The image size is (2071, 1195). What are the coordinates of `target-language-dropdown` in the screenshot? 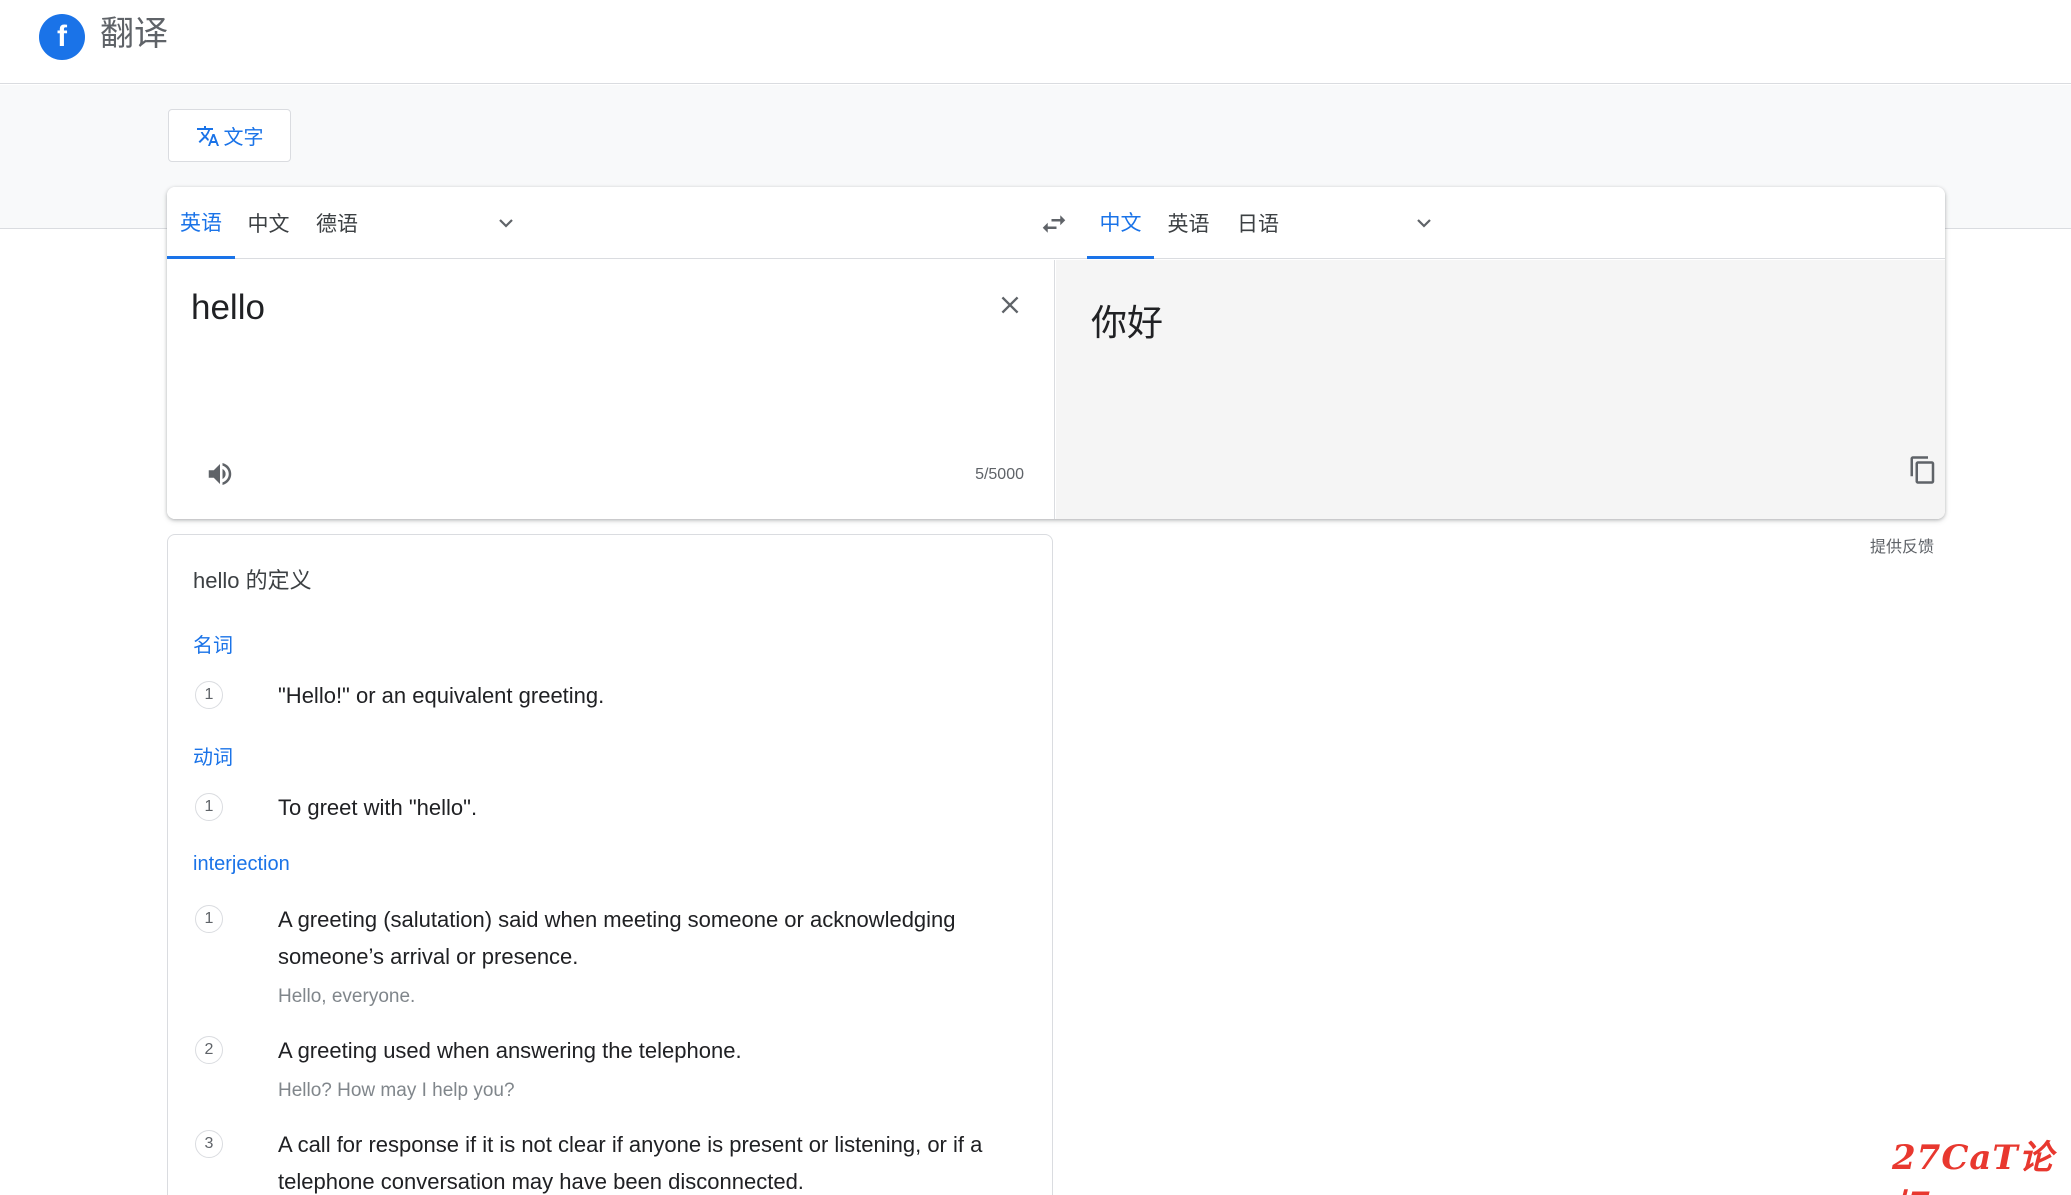 It's located at (1424, 223).